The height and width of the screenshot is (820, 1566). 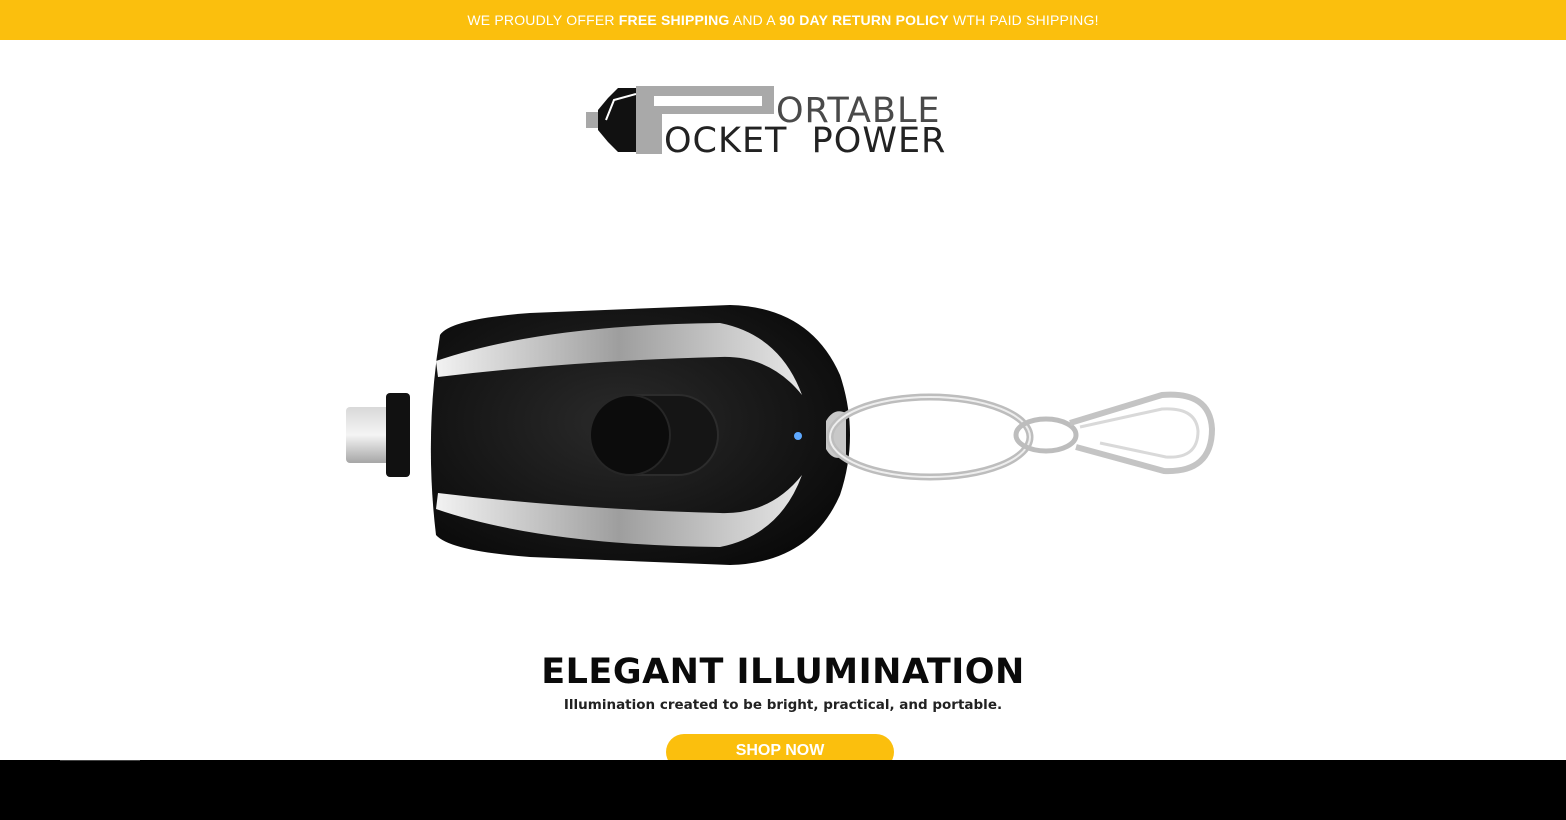 What do you see at coordinates (805, 139) in the screenshot?
I see `logo-line2: OCKET POWER` at bounding box center [805, 139].